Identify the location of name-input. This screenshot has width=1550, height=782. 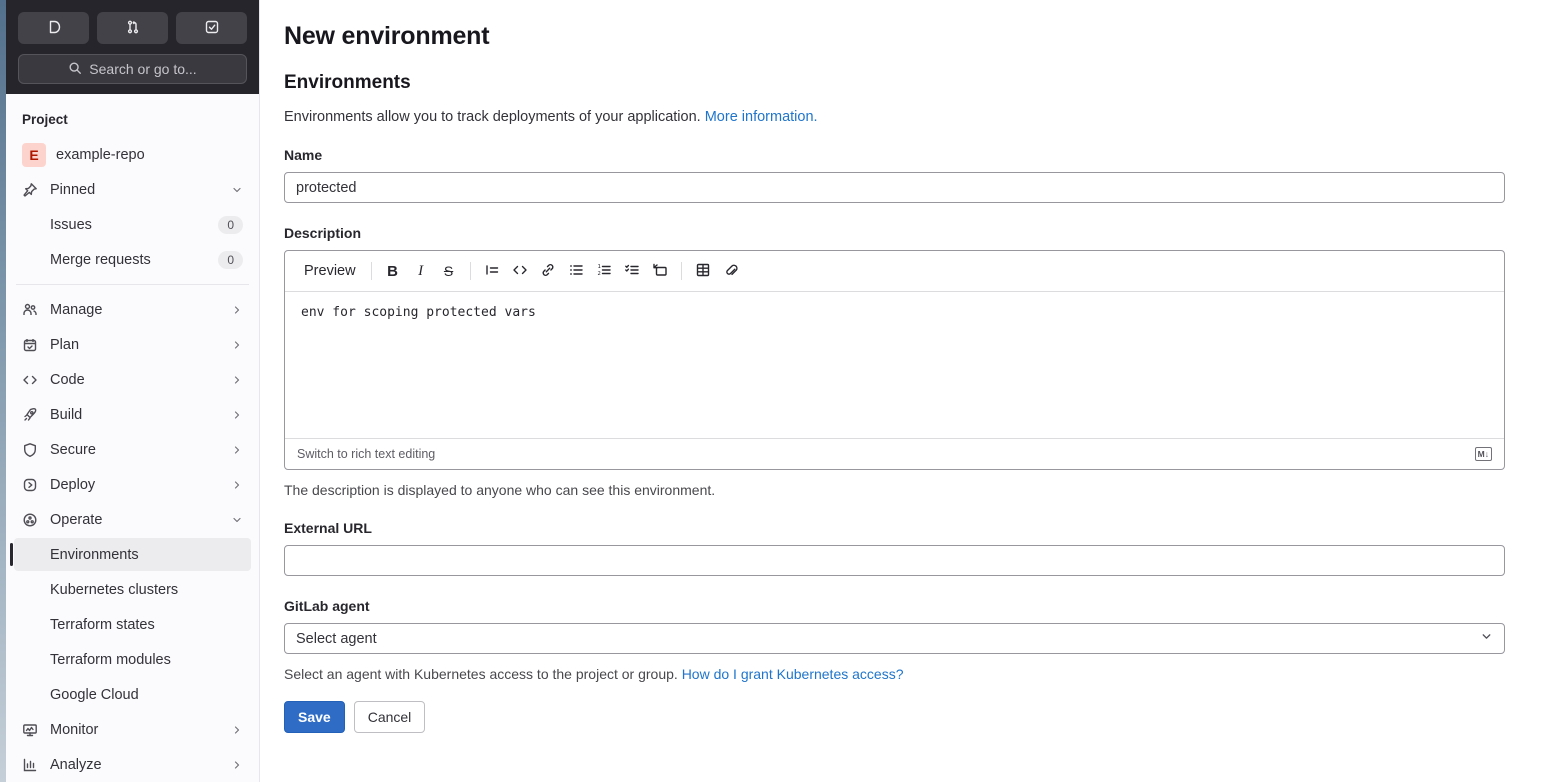
(894, 187).